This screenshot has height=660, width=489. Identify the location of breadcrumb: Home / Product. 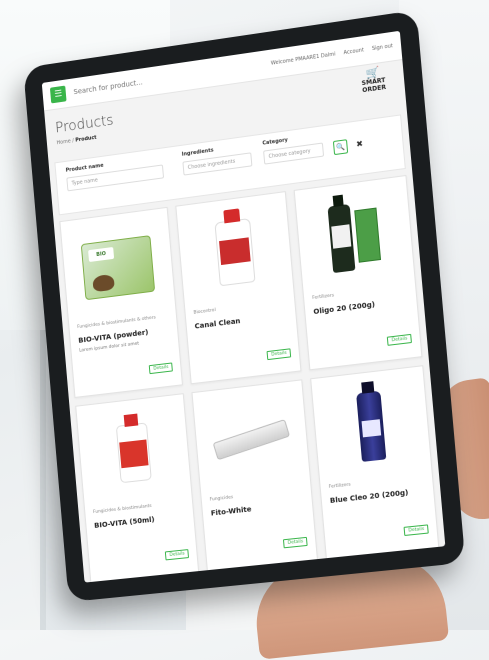
(76, 141).